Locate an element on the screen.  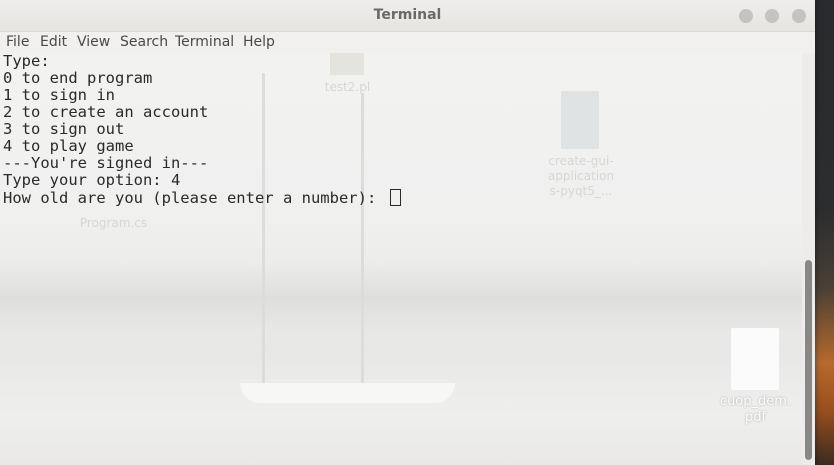
menu-search: Search is located at coordinates (144, 42).